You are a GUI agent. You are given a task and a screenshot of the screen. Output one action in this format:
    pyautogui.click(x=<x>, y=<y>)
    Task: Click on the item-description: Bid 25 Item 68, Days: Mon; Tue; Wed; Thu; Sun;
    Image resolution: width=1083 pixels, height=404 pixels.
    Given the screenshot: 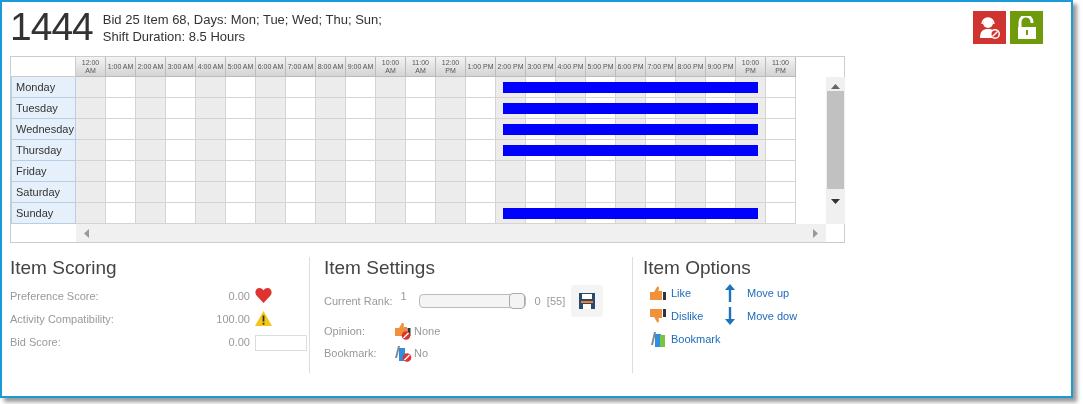 What is the action you would take?
    pyautogui.click(x=242, y=19)
    